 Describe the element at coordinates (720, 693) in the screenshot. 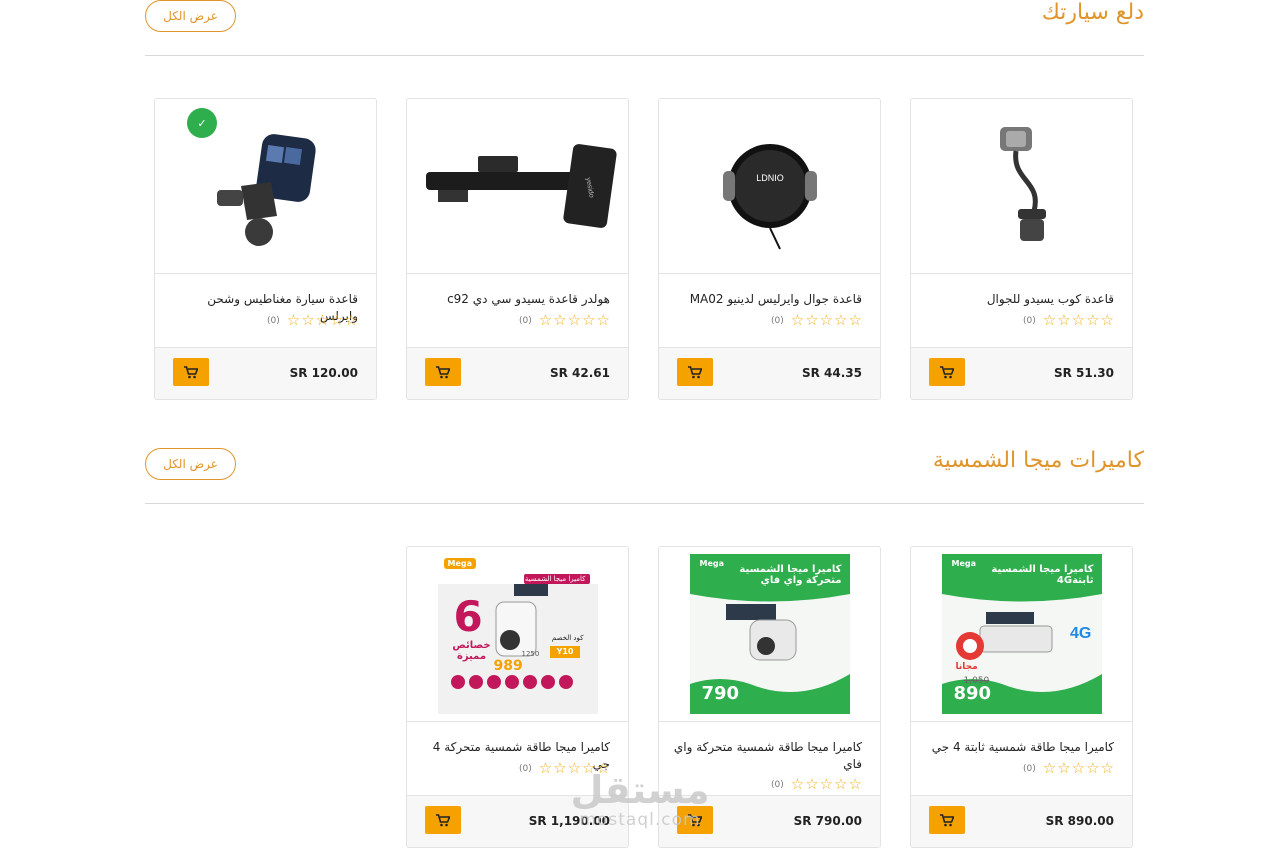

I see `promo-price: 790` at that location.